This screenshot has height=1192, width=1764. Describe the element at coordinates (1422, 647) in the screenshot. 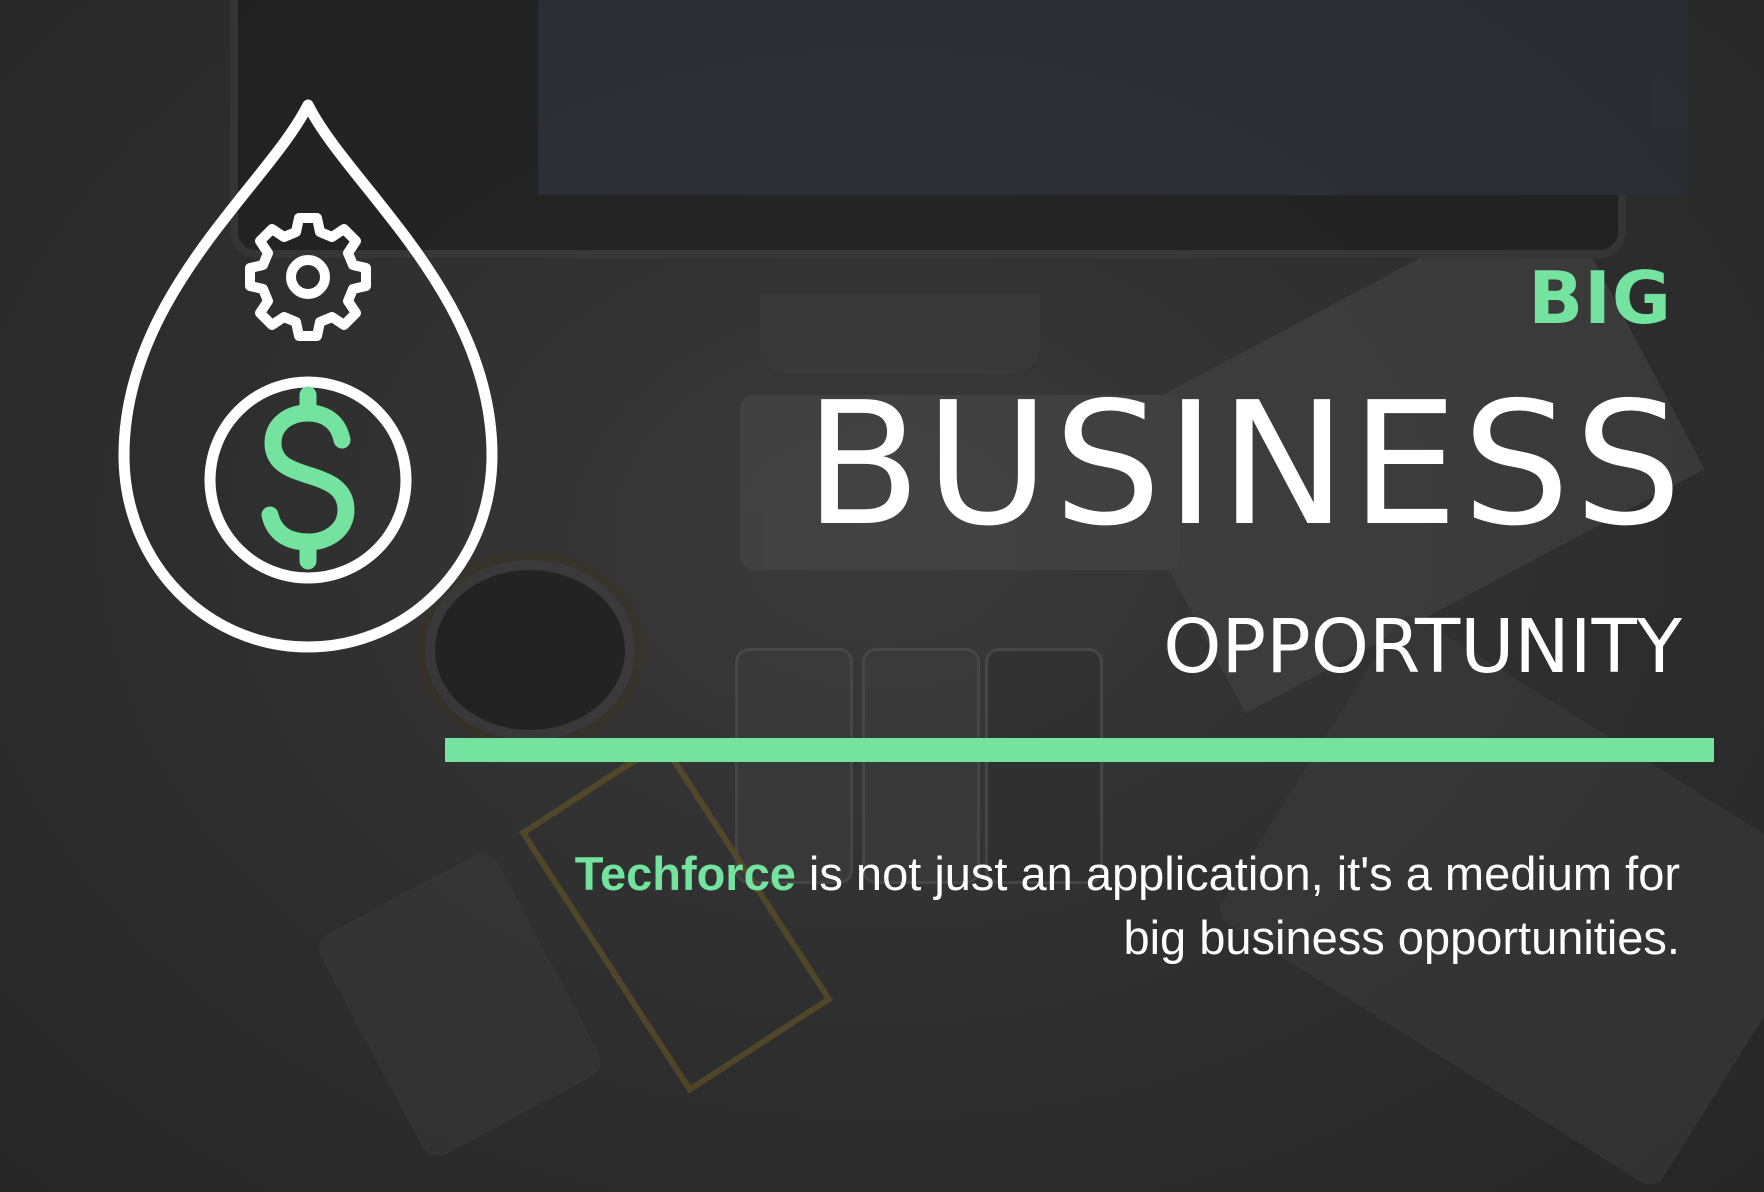

I see `headline-opportunity: OPPORTUNITY` at that location.